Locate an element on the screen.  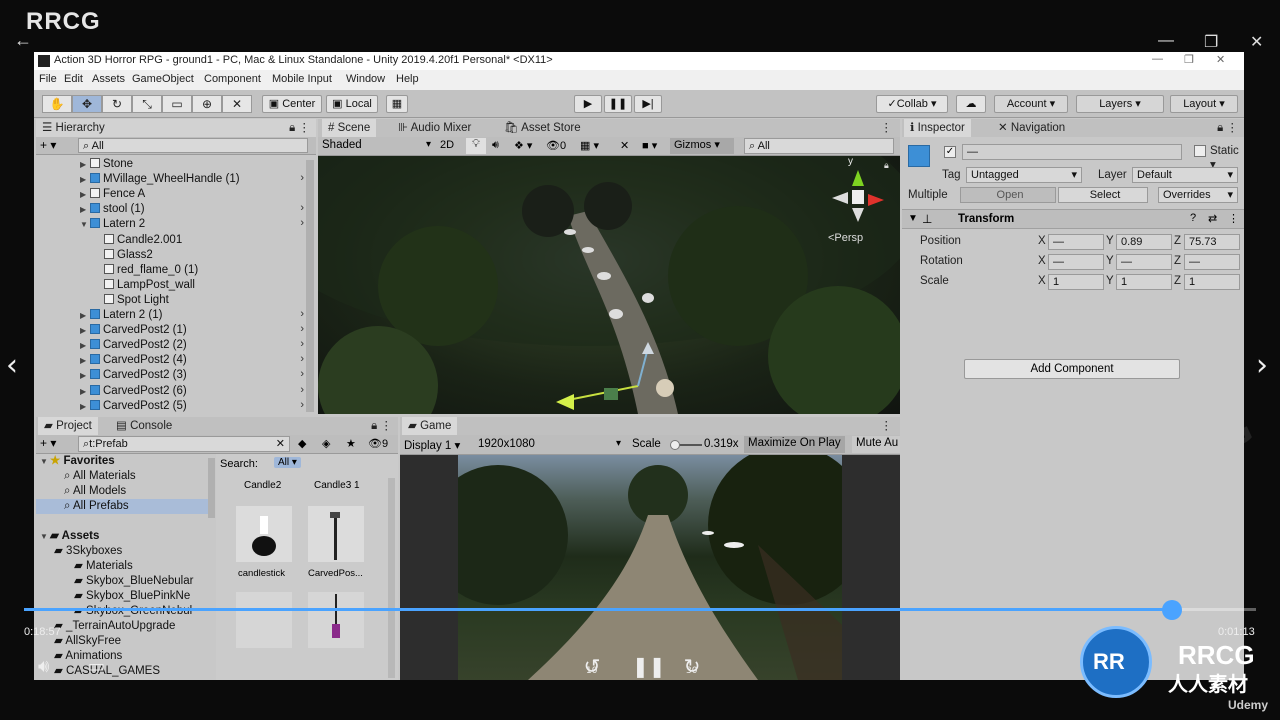
tab-project: ▰ Project is located at coordinates (68, 426).